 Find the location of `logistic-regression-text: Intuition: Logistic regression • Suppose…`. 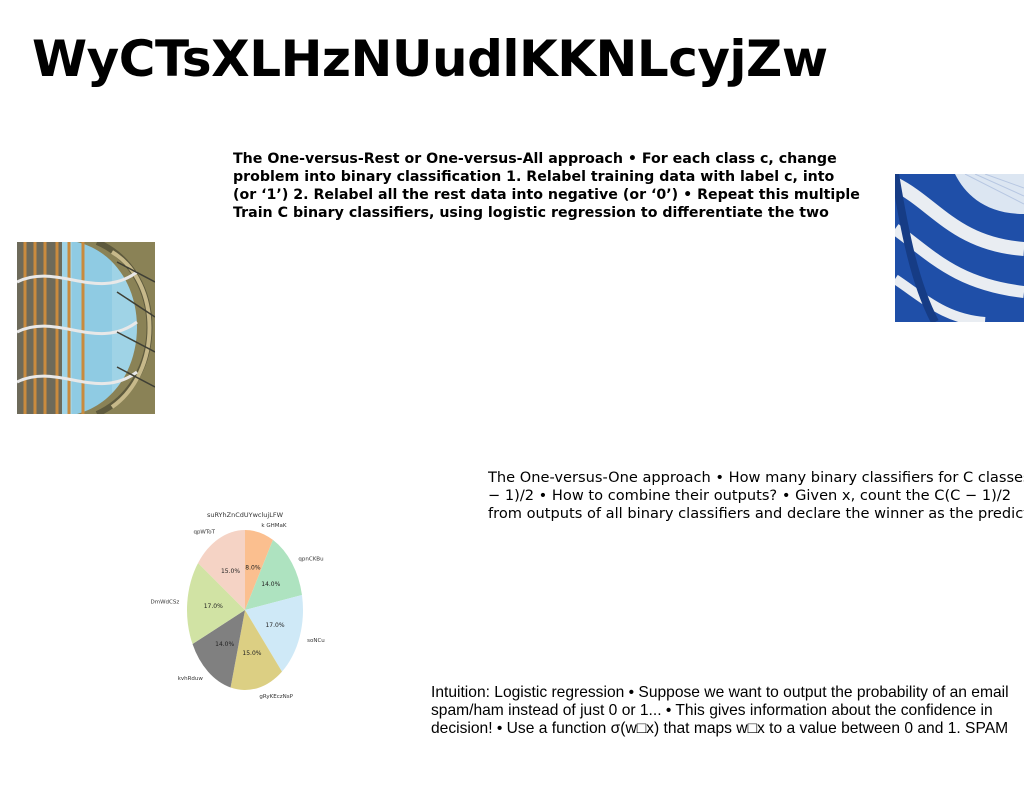

logistic-regression-text: Intuition: Logistic regression • Suppose… is located at coordinates (727, 711).